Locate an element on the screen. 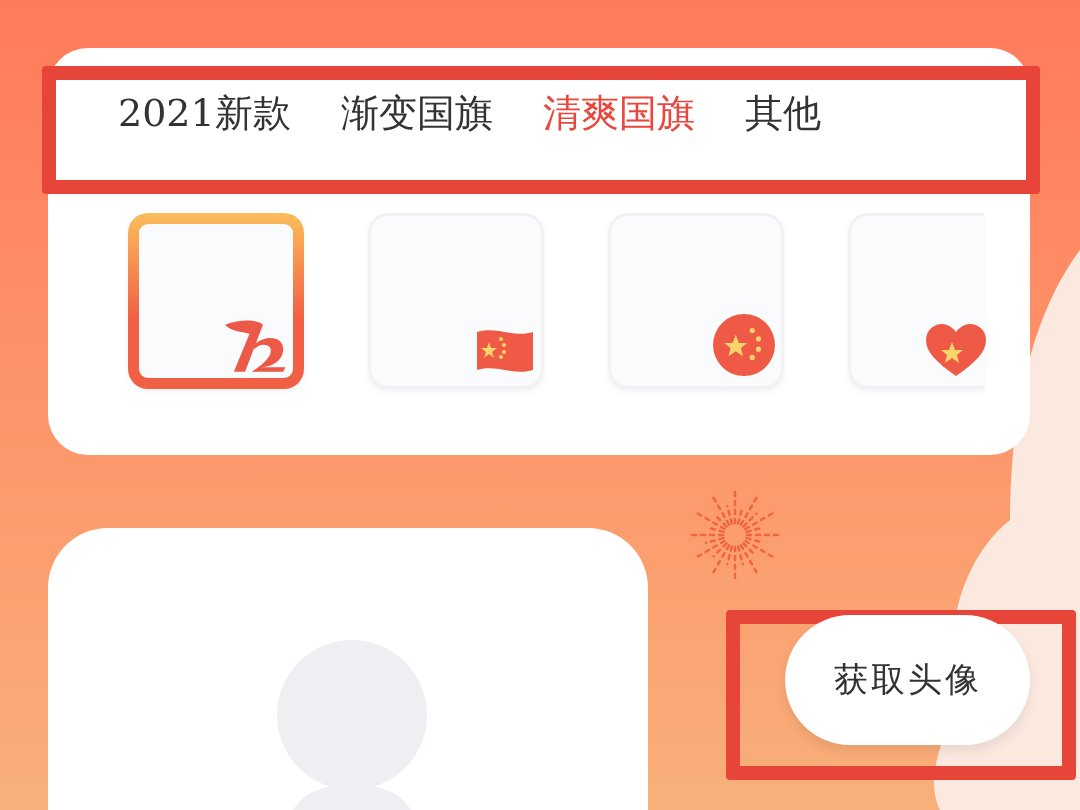 The width and height of the screenshot is (1080, 810). flag-circle-icon is located at coordinates (744, 345).